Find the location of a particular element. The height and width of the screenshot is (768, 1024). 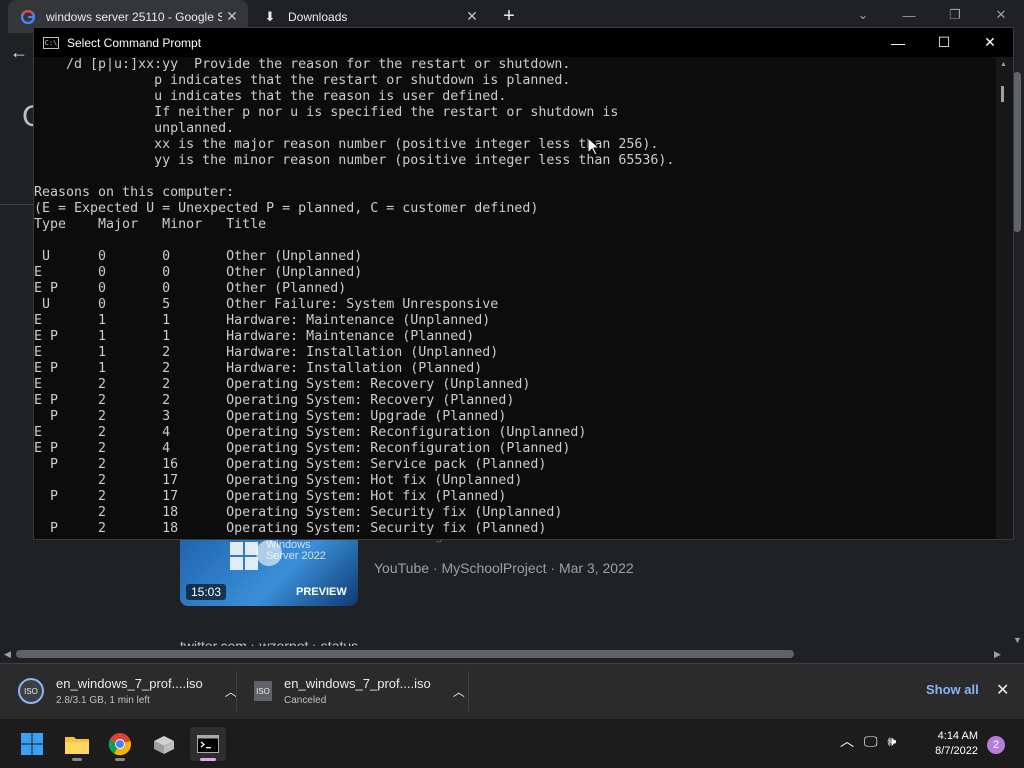

restore-icon: ❐ is located at coordinates (955, 15).